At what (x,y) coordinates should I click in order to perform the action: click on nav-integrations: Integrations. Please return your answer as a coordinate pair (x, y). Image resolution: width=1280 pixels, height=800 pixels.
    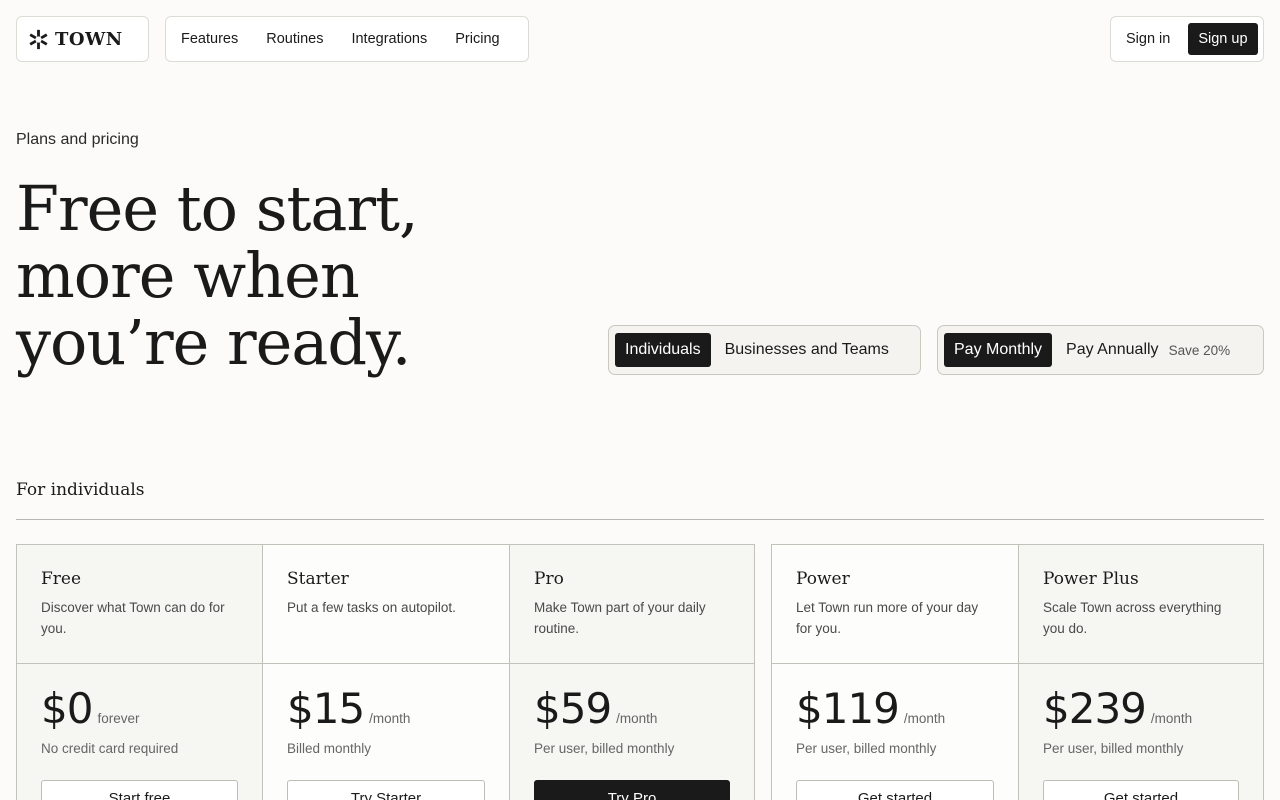
    Looking at the image, I should click on (389, 39).